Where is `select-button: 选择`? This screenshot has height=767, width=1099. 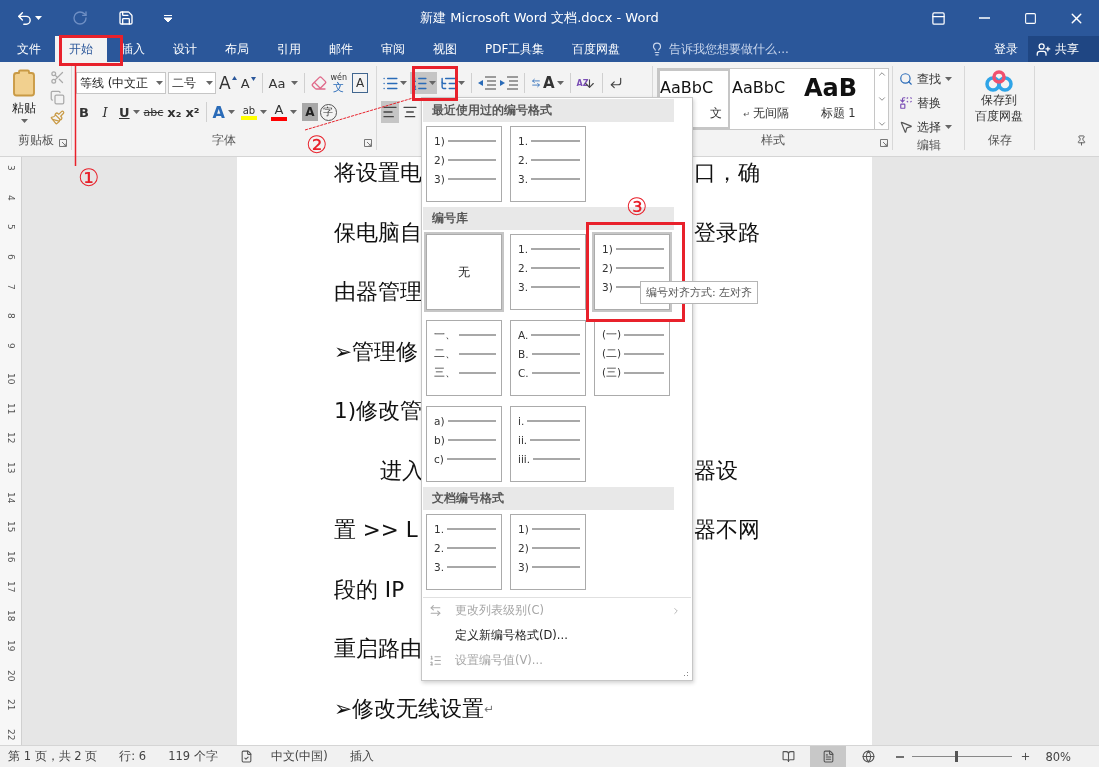 select-button: 选择 is located at coordinates (925, 127).